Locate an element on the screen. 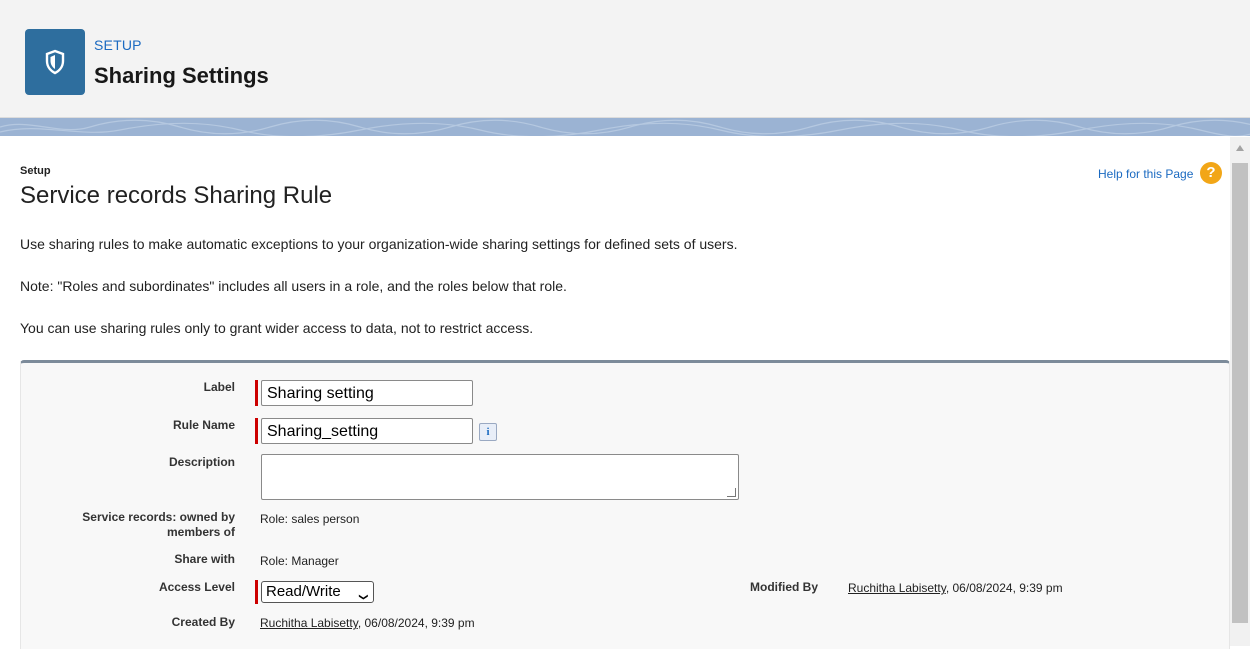  label-field-label: Label is located at coordinates (219, 387).